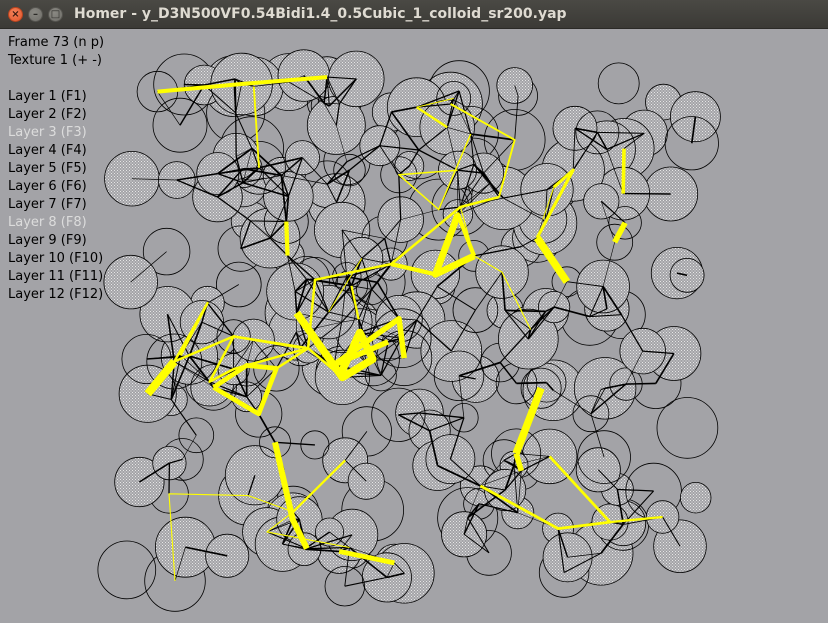 This screenshot has height=623, width=828. I want to click on layer-toggle-7: Layer 7 (F7), so click(56, 205).